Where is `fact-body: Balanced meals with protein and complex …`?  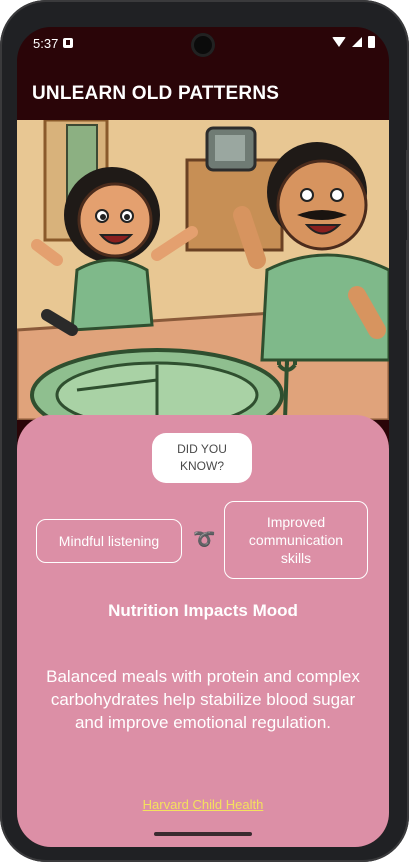 fact-body: Balanced meals with protein and complex … is located at coordinates (203, 699).